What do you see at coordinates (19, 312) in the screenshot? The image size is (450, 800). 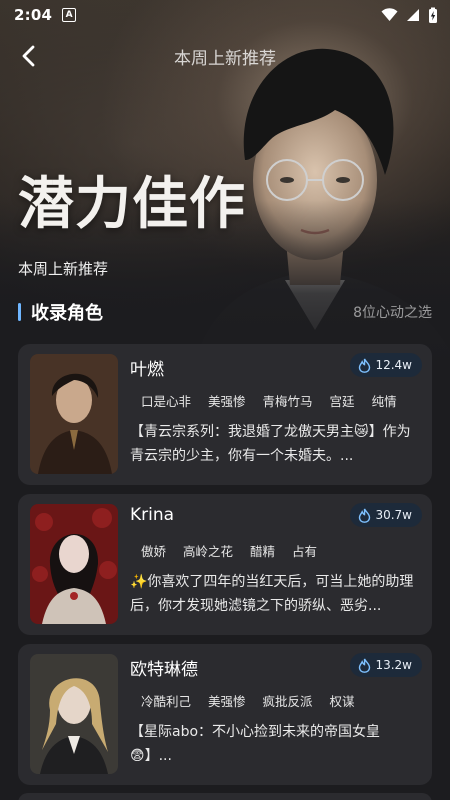 I see `section-accent-bar` at bounding box center [19, 312].